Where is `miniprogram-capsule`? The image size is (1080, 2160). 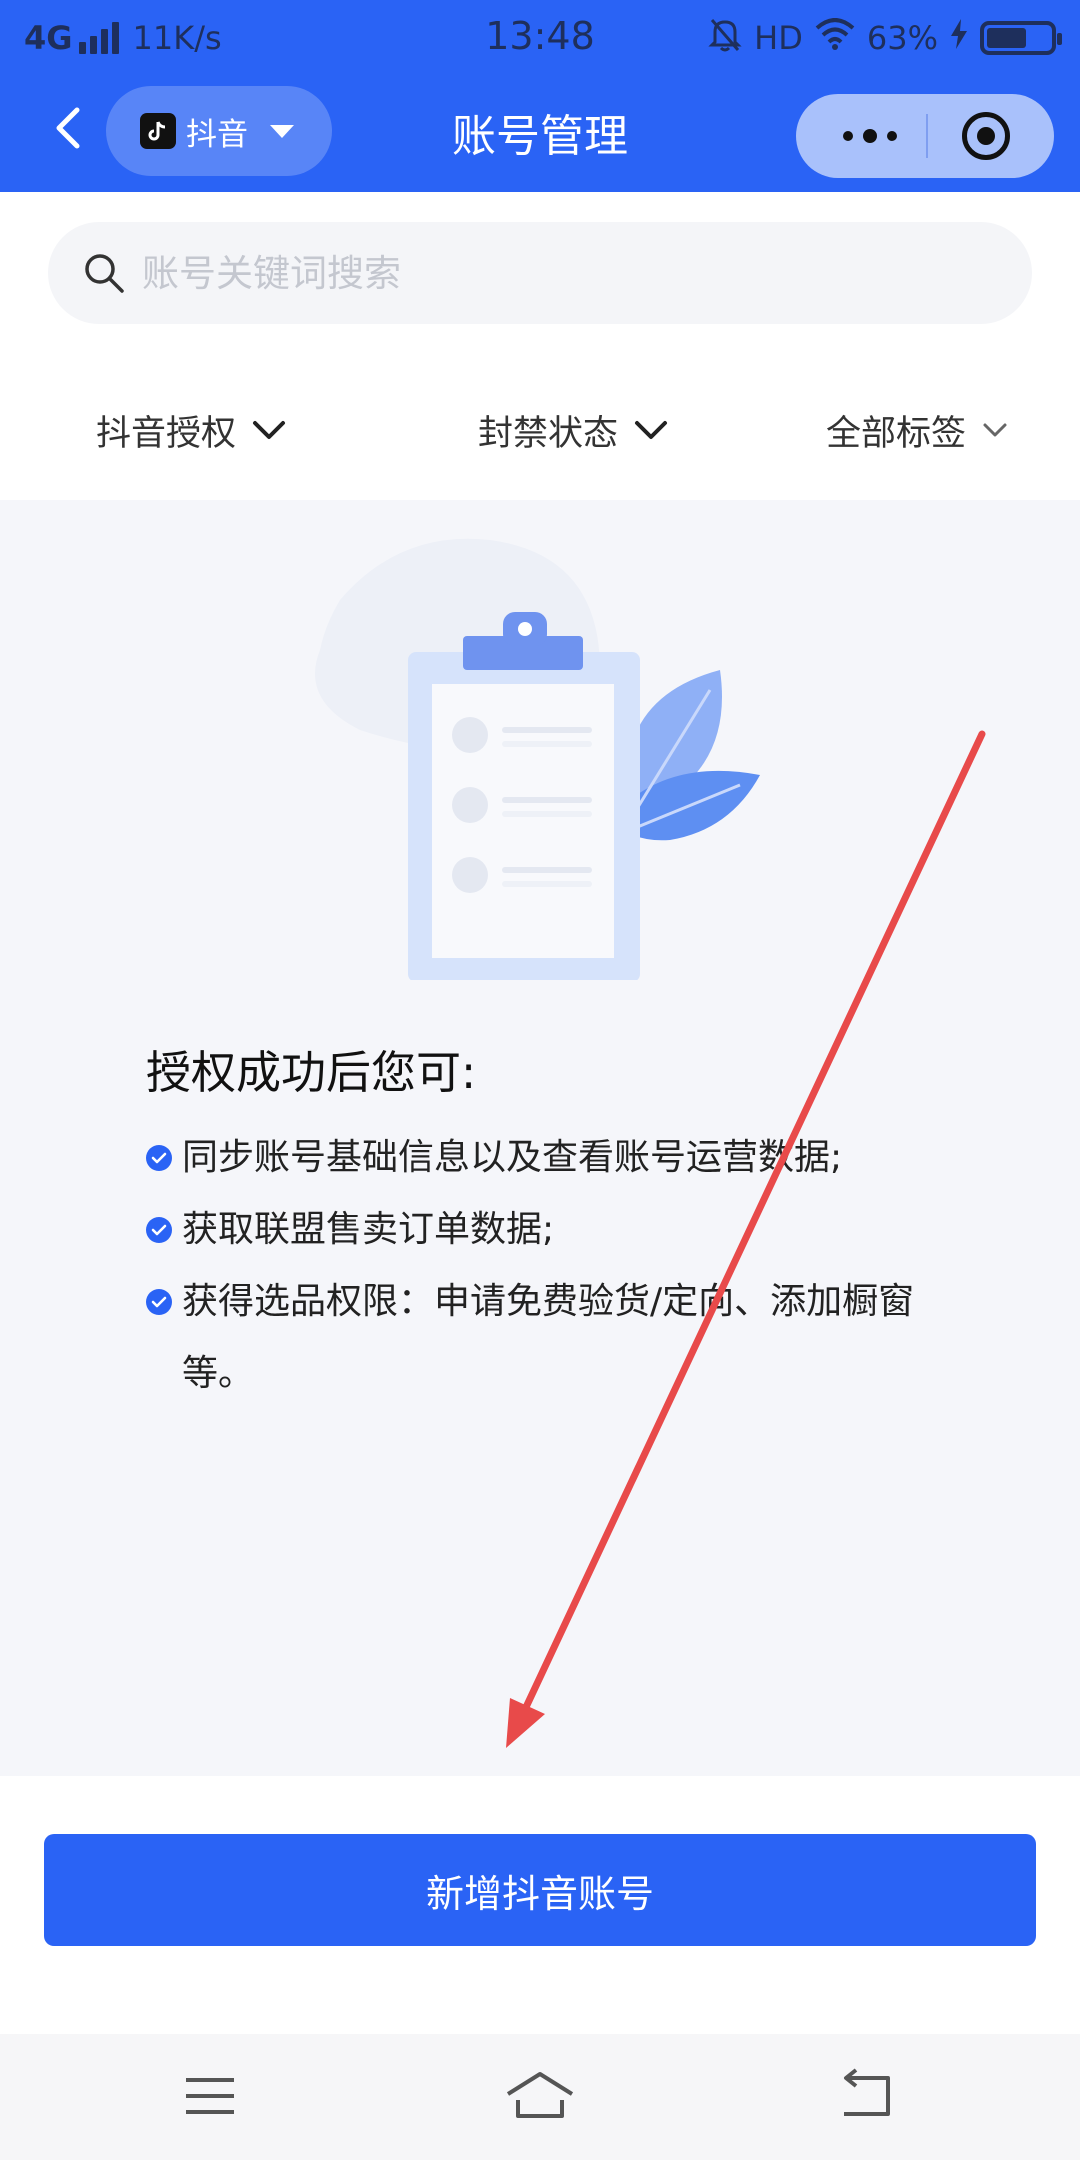 miniprogram-capsule is located at coordinates (925, 136).